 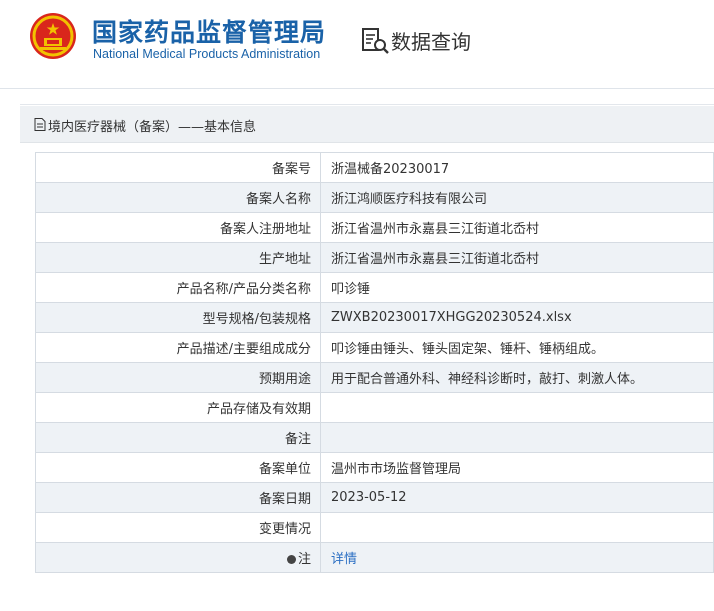 What do you see at coordinates (178, 377) in the screenshot?
I see `field-label: 预期用途` at bounding box center [178, 377].